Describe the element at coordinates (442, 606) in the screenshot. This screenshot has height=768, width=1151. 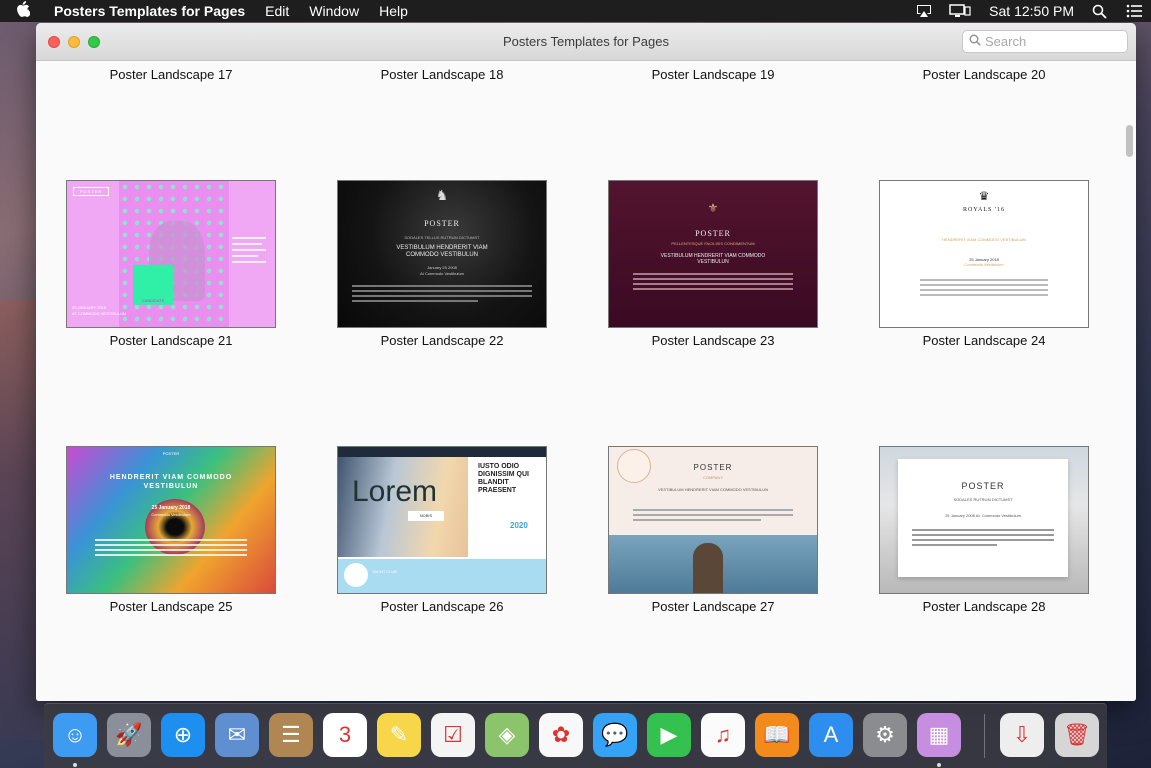
I see `template-label-26: Poster Landscape 26` at that location.